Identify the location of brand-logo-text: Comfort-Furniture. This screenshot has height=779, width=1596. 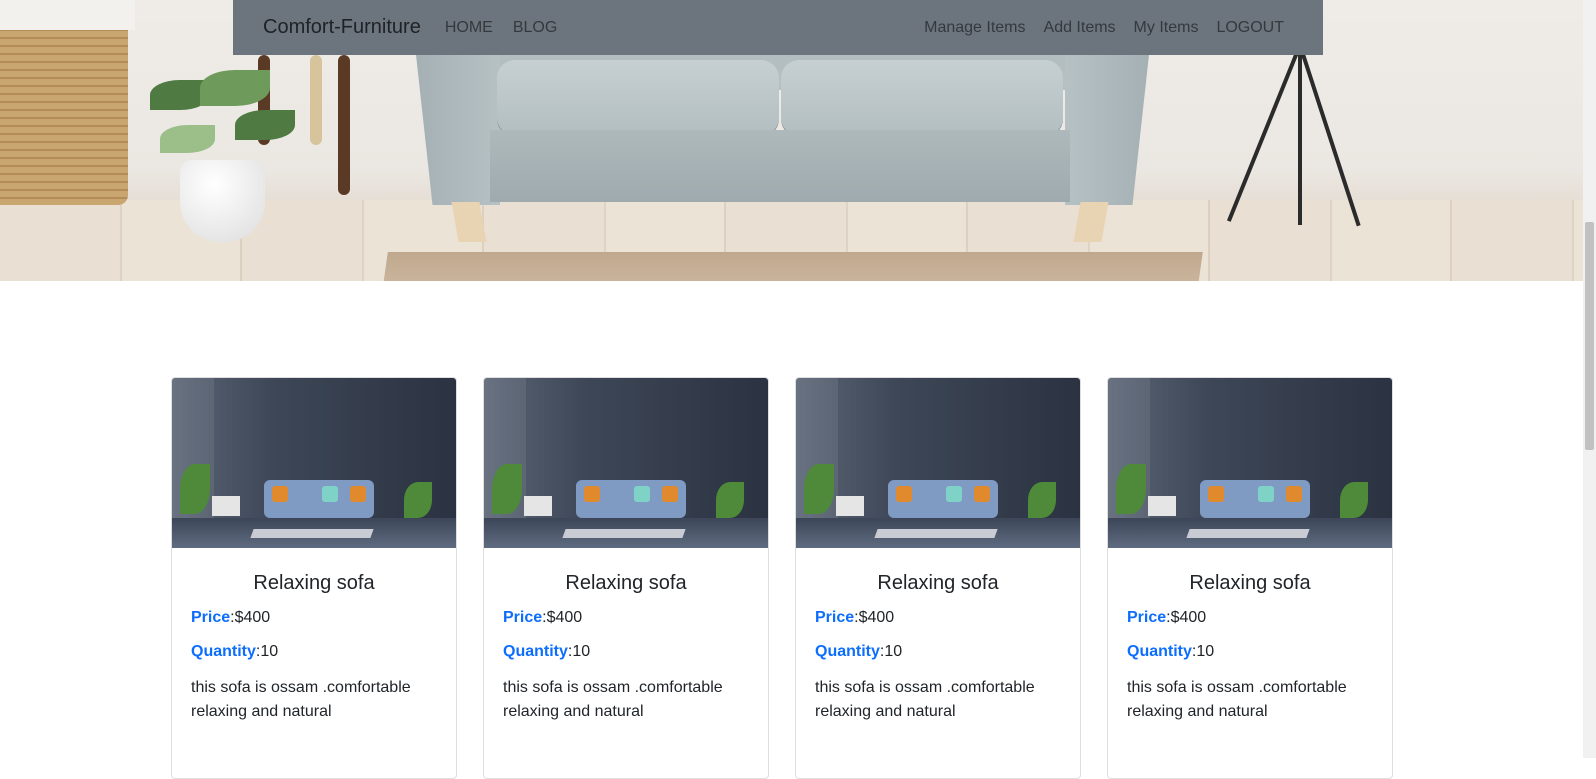
(342, 27).